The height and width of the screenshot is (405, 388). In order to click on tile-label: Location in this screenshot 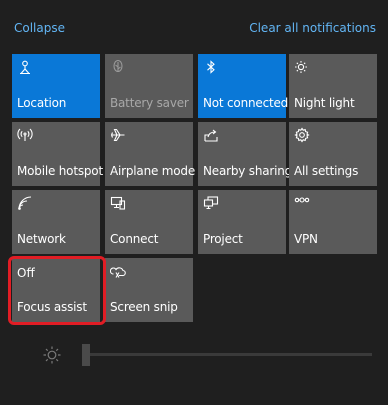, I will do `click(42, 103)`.